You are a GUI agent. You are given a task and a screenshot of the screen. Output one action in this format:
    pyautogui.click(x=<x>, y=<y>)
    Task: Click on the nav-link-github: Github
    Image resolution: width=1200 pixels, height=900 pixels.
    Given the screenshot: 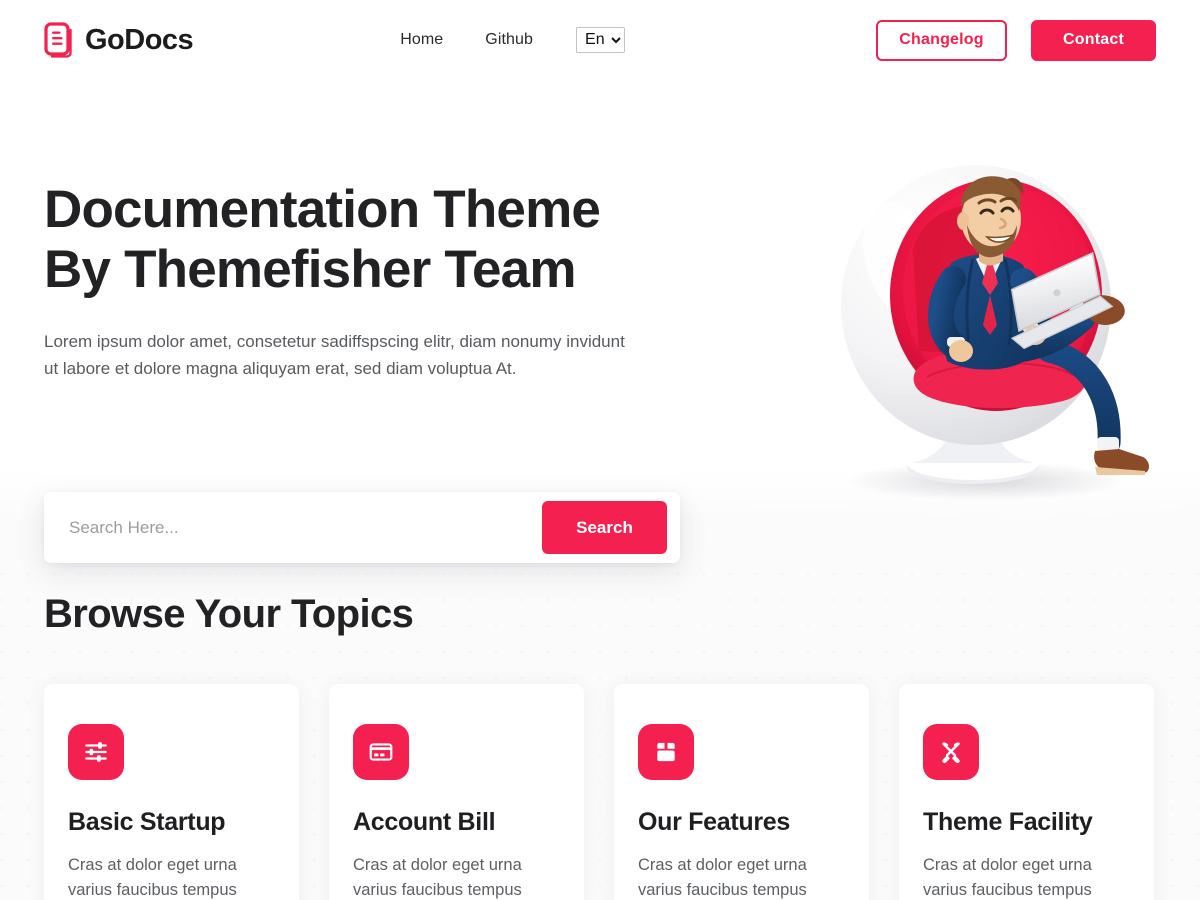 What is the action you would take?
    pyautogui.click(x=509, y=40)
    